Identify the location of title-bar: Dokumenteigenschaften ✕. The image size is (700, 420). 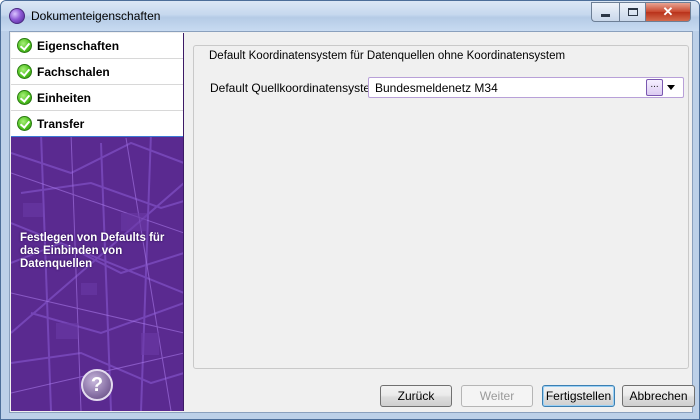
(350, 16).